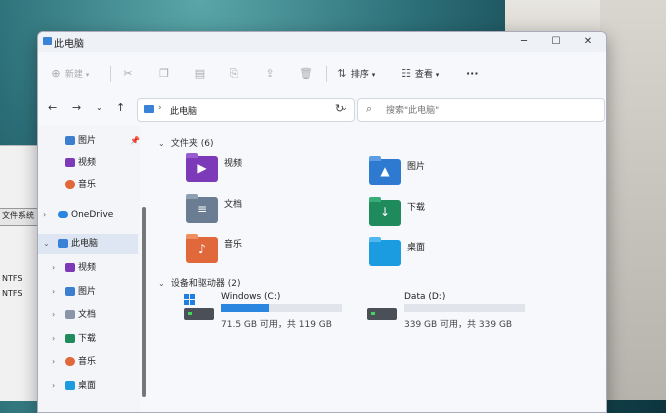 Image resolution: width=666 pixels, height=413 pixels. What do you see at coordinates (416, 208) in the screenshot?
I see `folder-label: 下载` at bounding box center [416, 208].